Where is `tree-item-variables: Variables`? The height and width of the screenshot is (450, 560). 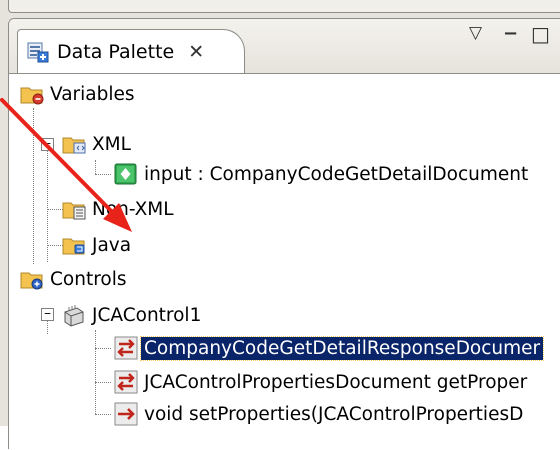
tree-item-variables: Variables is located at coordinates (77, 94).